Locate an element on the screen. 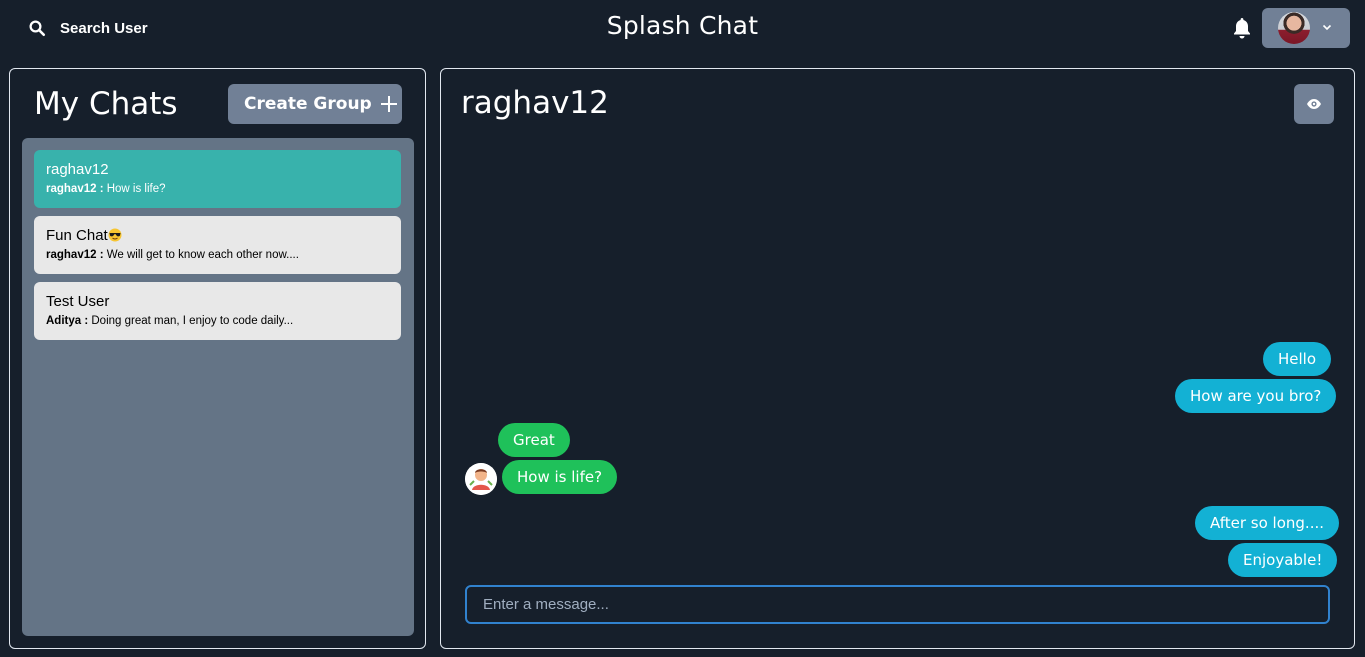 The image size is (1365, 657). create-group-button: Create Group is located at coordinates (315, 104).